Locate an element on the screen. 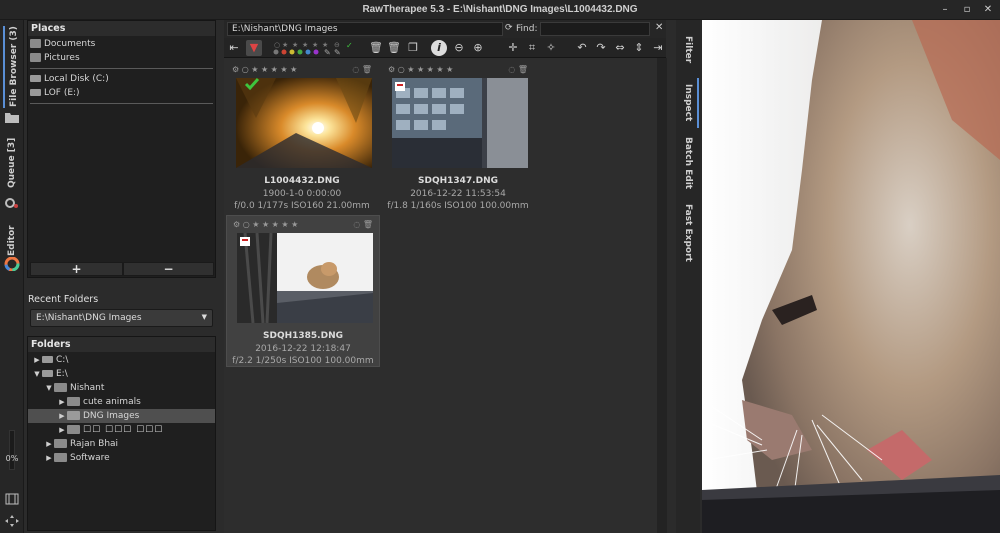 The height and width of the screenshot is (533, 1000). copy-icon: ❐ is located at coordinates (413, 48).